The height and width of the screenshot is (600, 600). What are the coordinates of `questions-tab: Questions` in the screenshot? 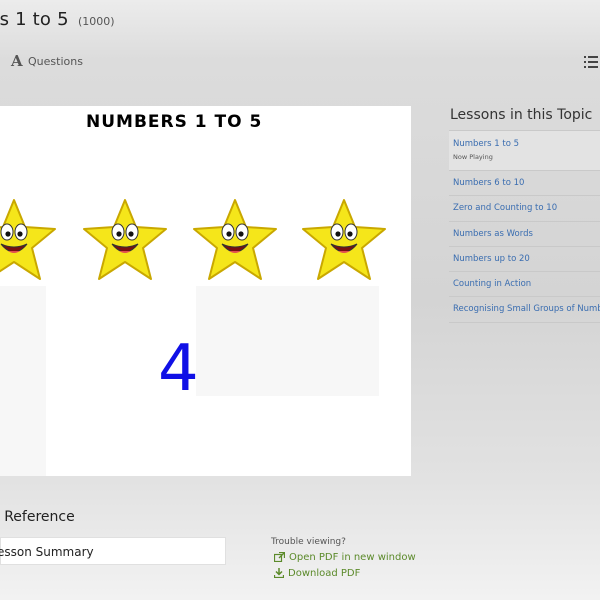 It's located at (55, 61).